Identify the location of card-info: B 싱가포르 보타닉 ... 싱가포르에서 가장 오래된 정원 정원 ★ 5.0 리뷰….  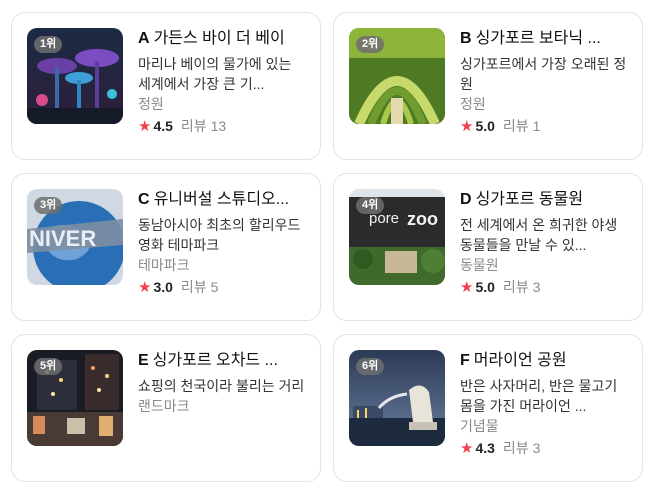
(545, 82).